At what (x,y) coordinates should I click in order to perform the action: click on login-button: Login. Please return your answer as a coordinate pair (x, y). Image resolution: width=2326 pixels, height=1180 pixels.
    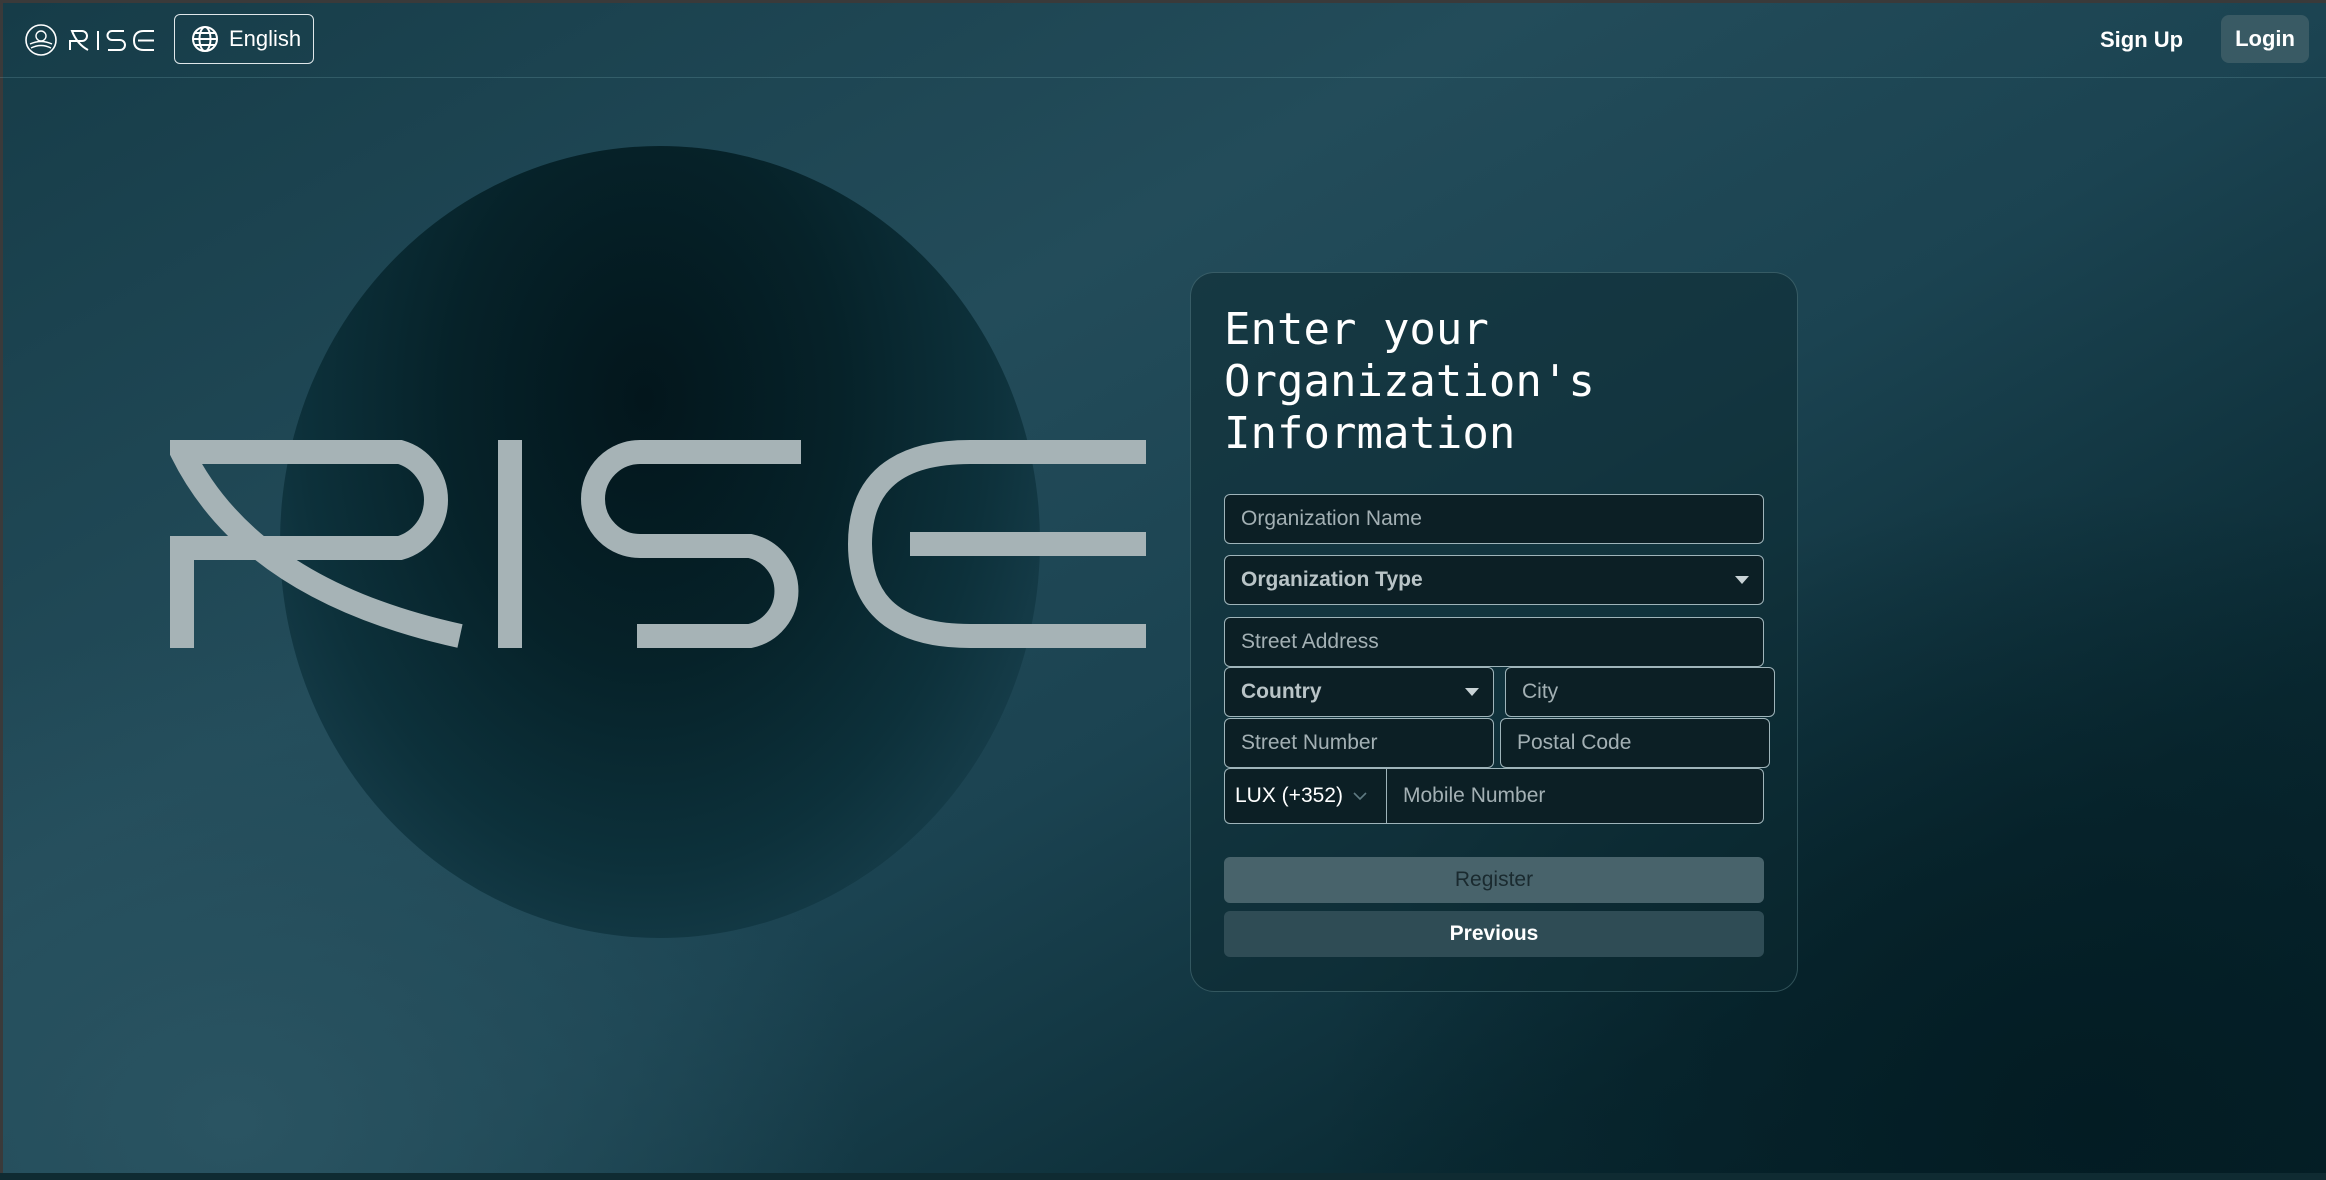
    Looking at the image, I should click on (2265, 39).